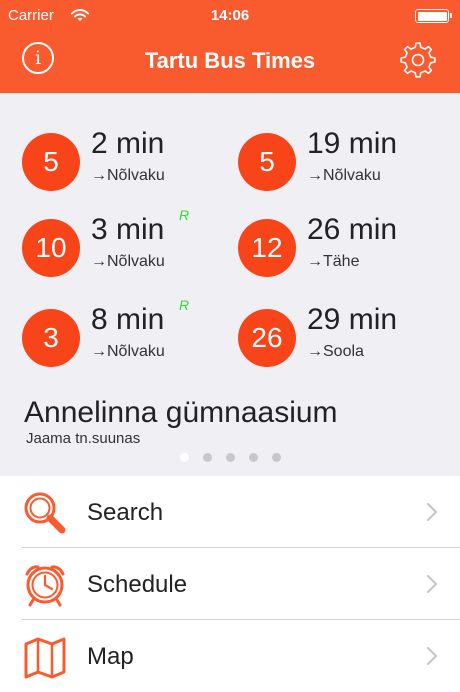 The width and height of the screenshot is (460, 692). Describe the element at coordinates (333, 261) in the screenshot. I see `destination-label: →Tähe` at that location.